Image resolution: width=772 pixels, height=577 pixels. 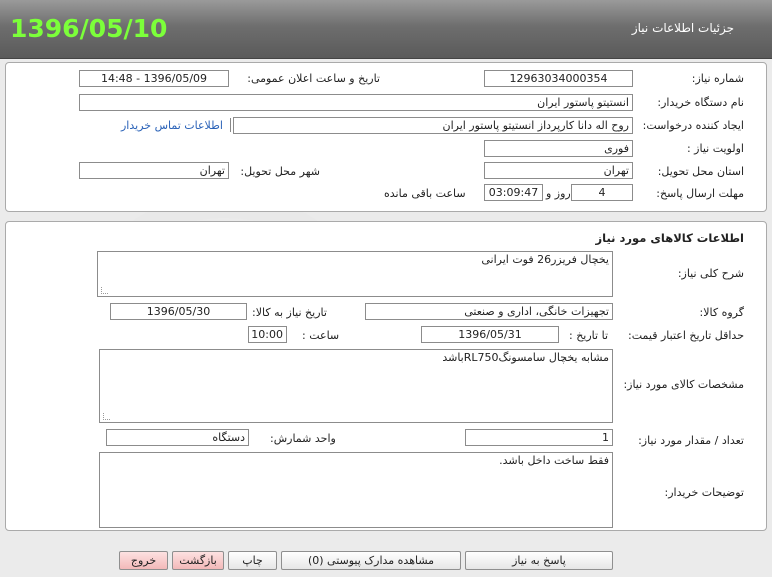 I want to click on exit-button: خروج, so click(x=143, y=560).